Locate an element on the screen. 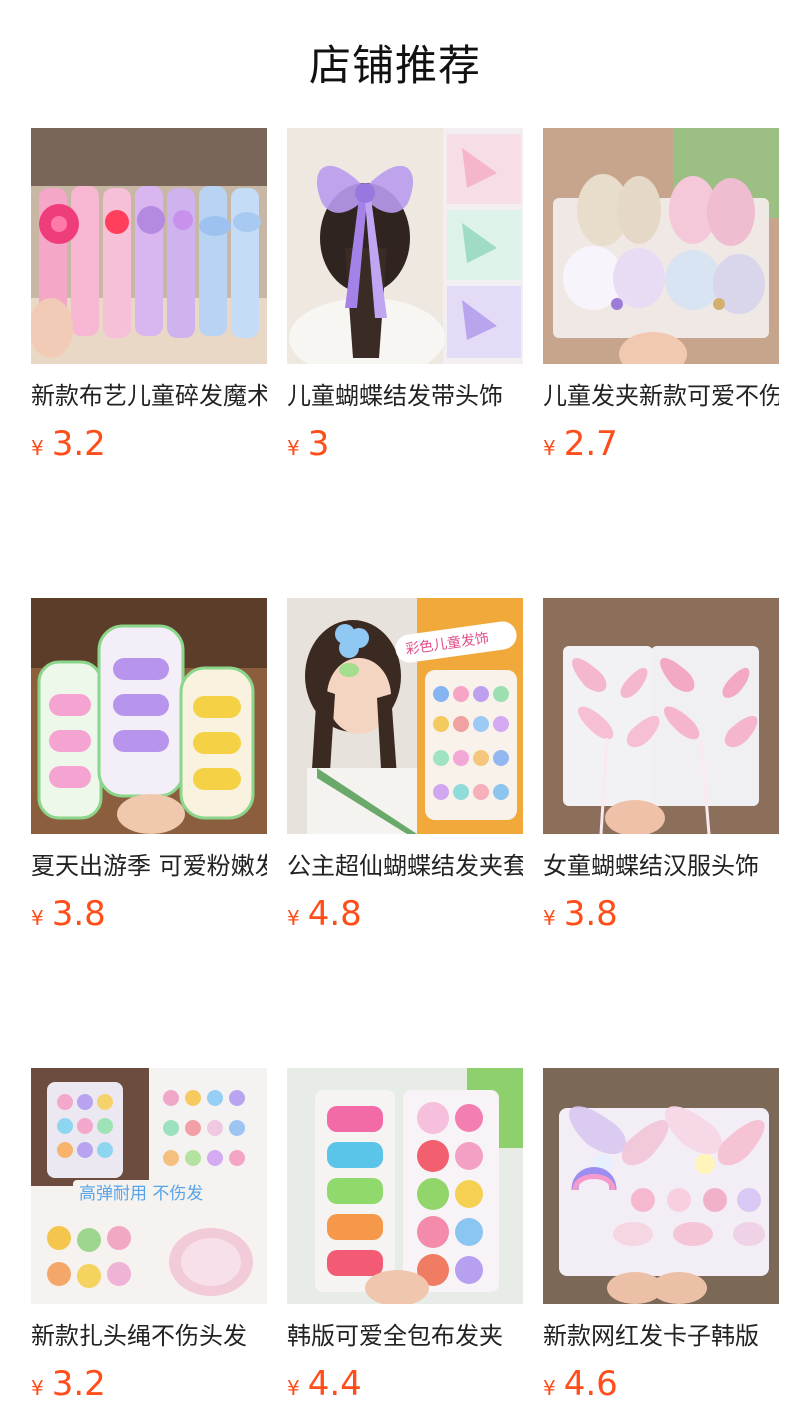 The width and height of the screenshot is (790, 1406). product-card: 儿童发夹新款可爱不伤发 ¥ 2.7 is located at coordinates (661, 297).